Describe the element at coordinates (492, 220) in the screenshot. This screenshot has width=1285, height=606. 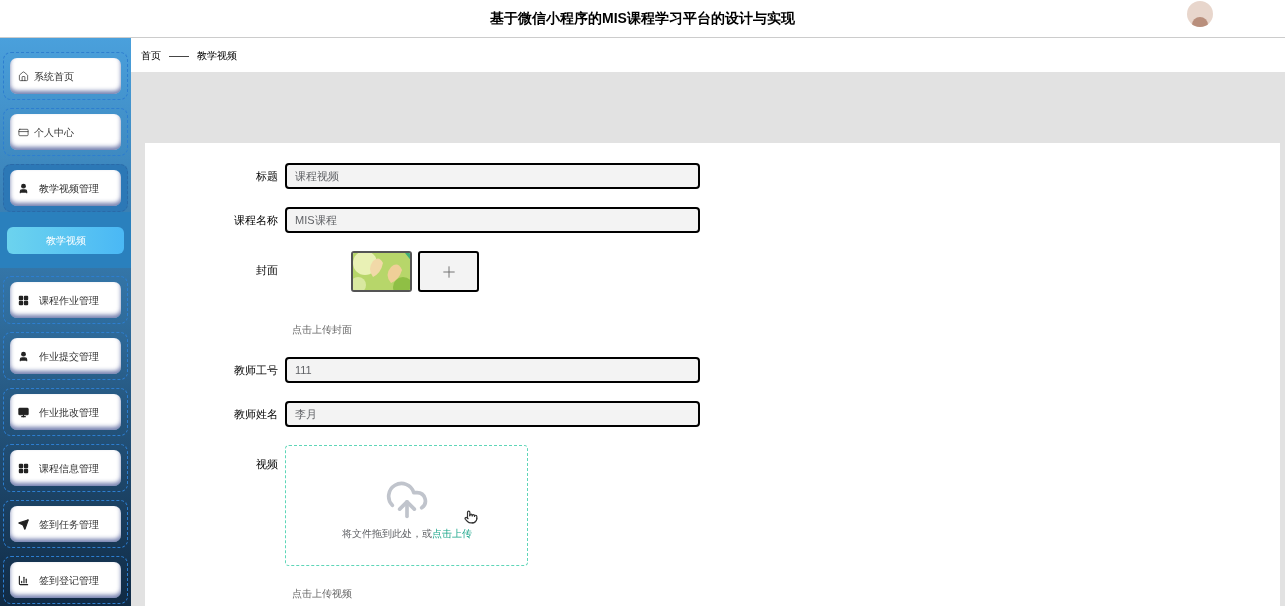
I see `text-field: MIS课程` at that location.